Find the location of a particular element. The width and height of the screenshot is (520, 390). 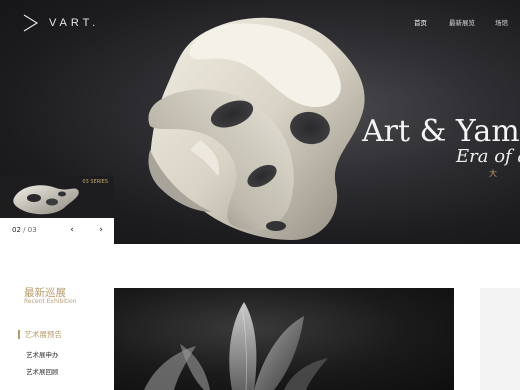

logo-mark-icon is located at coordinates (31, 23).